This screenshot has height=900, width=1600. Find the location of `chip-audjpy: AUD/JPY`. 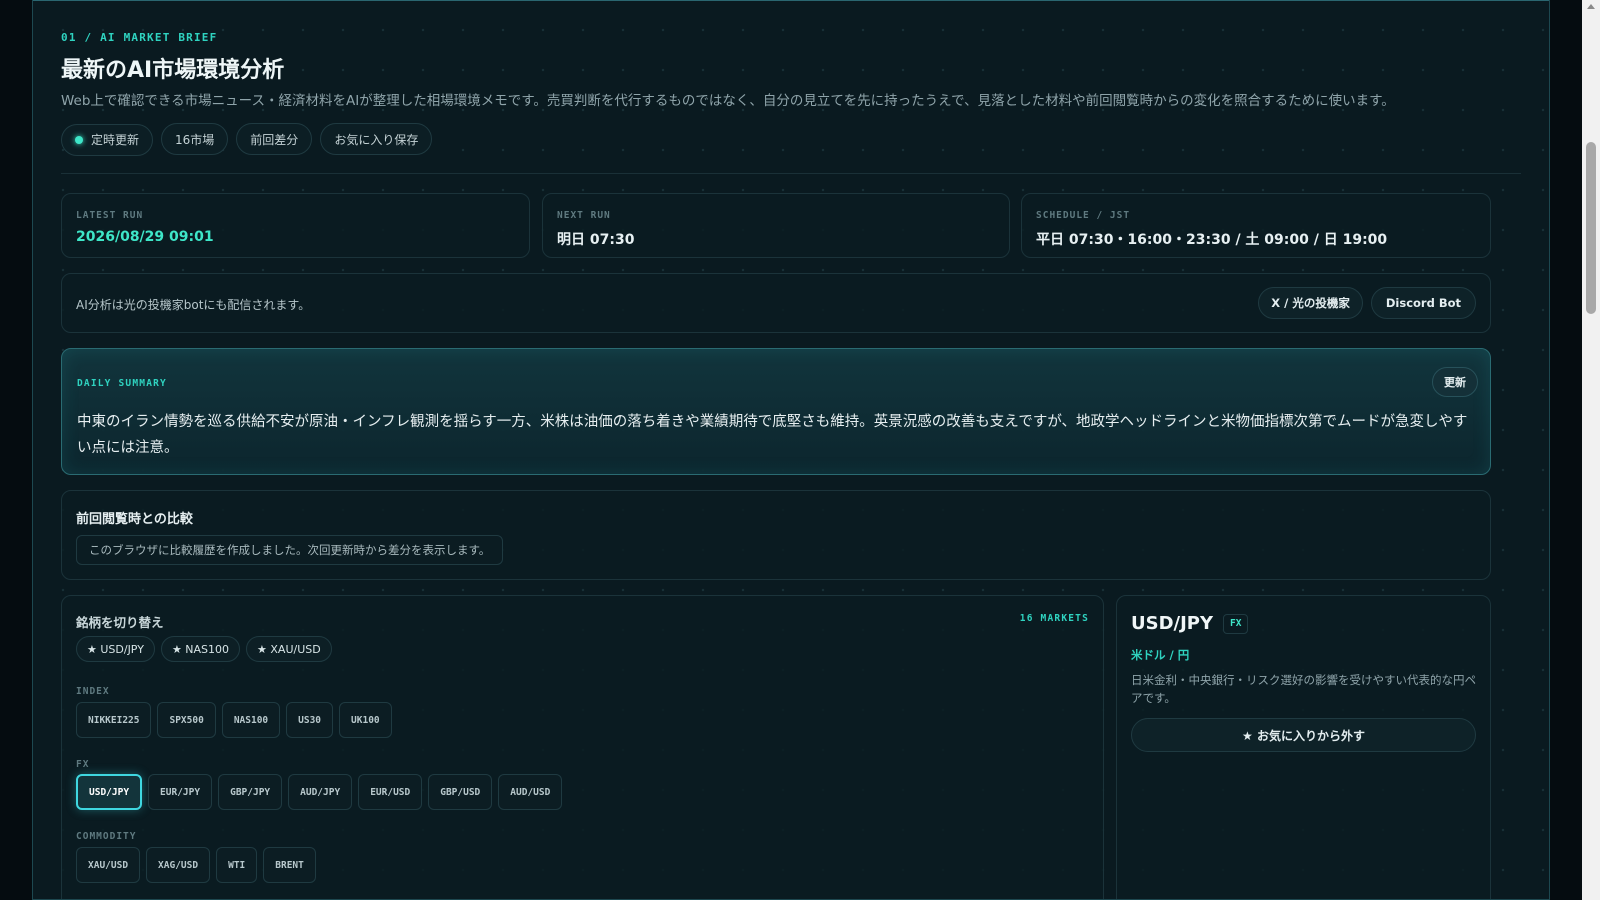

chip-audjpy: AUD/JPY is located at coordinates (320, 792).